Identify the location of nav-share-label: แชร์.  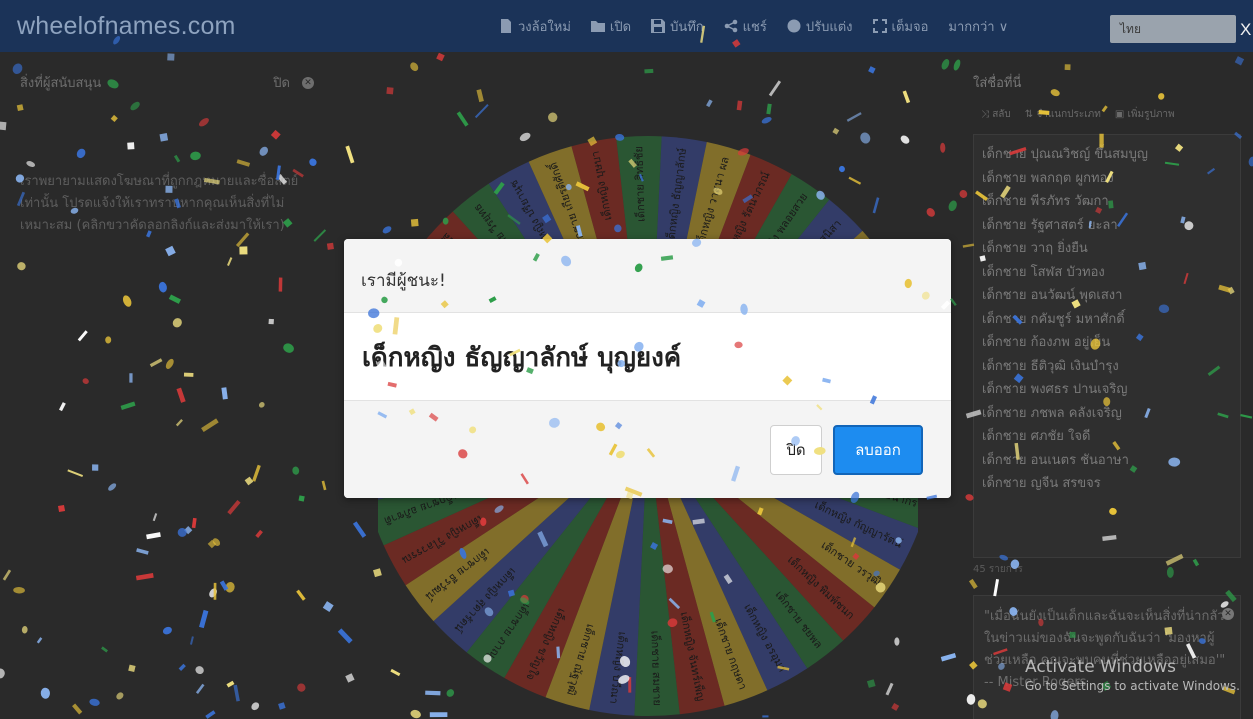
(754, 27).